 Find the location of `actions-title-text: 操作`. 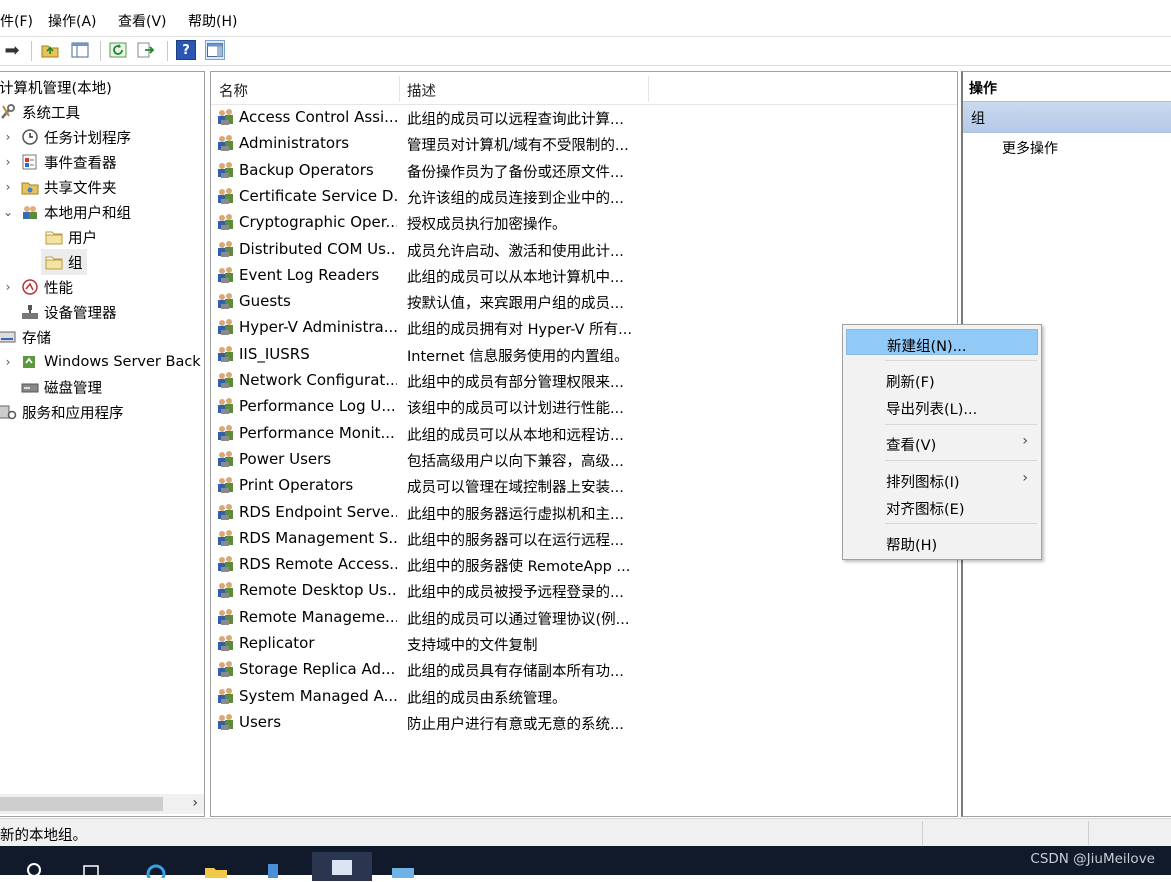

actions-title-text: 操作 is located at coordinates (983, 89).